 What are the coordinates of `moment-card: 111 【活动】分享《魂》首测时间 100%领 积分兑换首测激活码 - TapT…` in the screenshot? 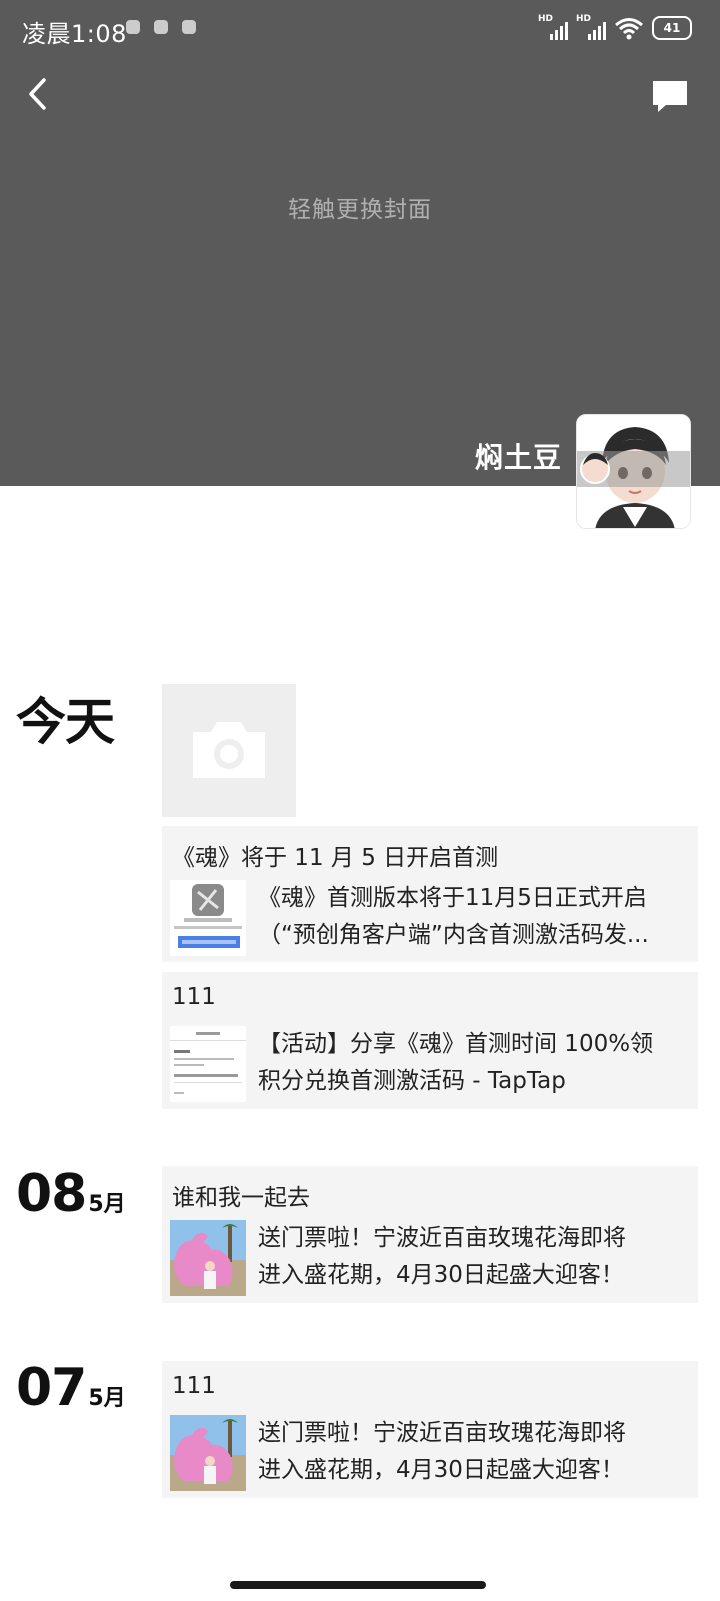 It's located at (430, 1040).